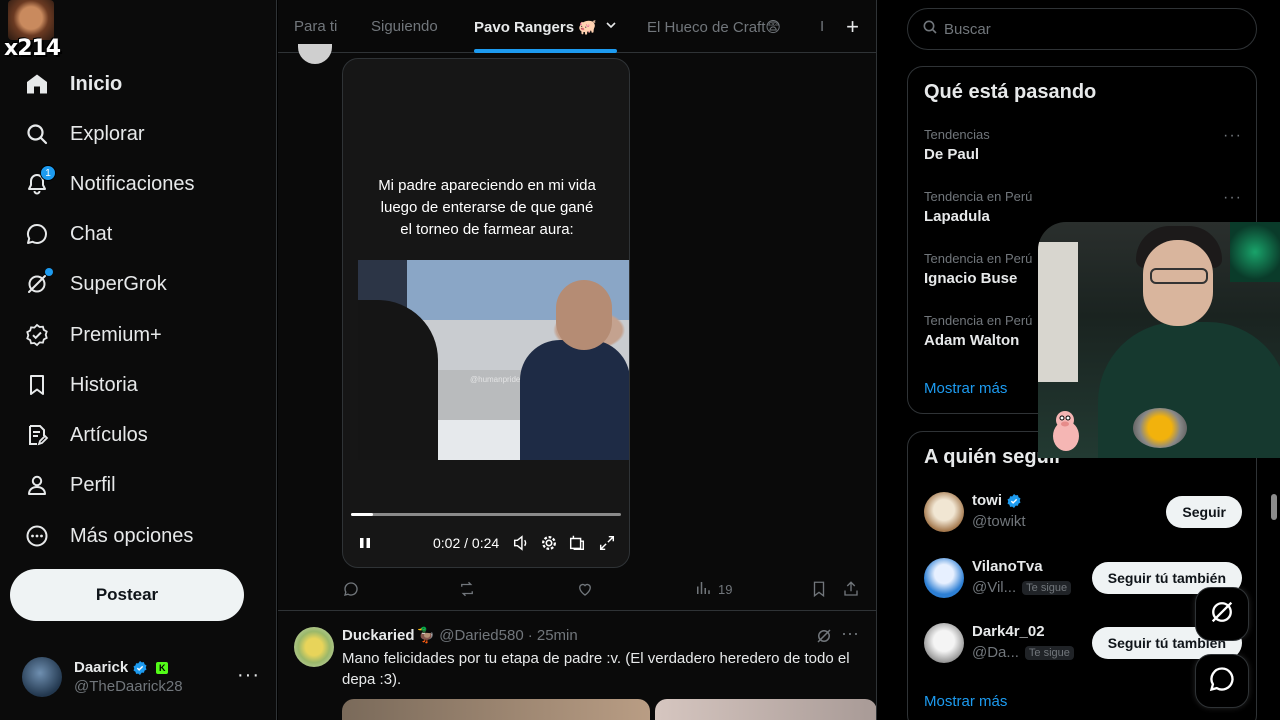 The height and width of the screenshot is (720, 1280). What do you see at coordinates (553, 635) in the screenshot?
I see `post-timestamp: · 25min` at bounding box center [553, 635].